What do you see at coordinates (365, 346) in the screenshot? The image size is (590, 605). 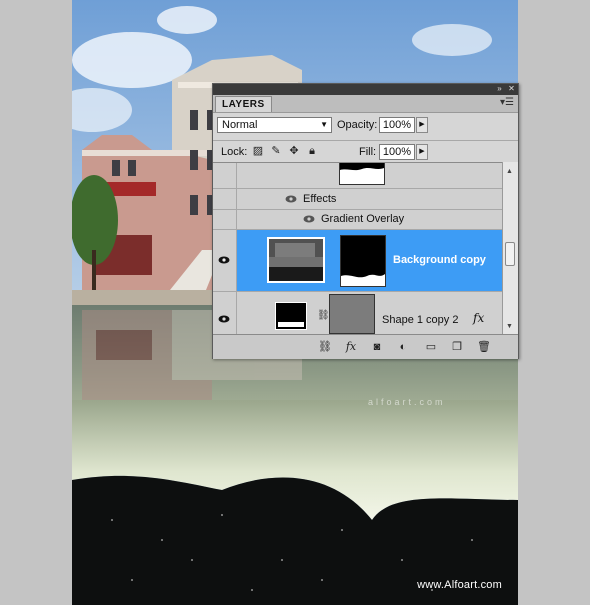 I see `panel-bottom-toolbar: ⛓ fx ◙ ◐ ▭ ❐ 🗑︎` at bounding box center [365, 346].